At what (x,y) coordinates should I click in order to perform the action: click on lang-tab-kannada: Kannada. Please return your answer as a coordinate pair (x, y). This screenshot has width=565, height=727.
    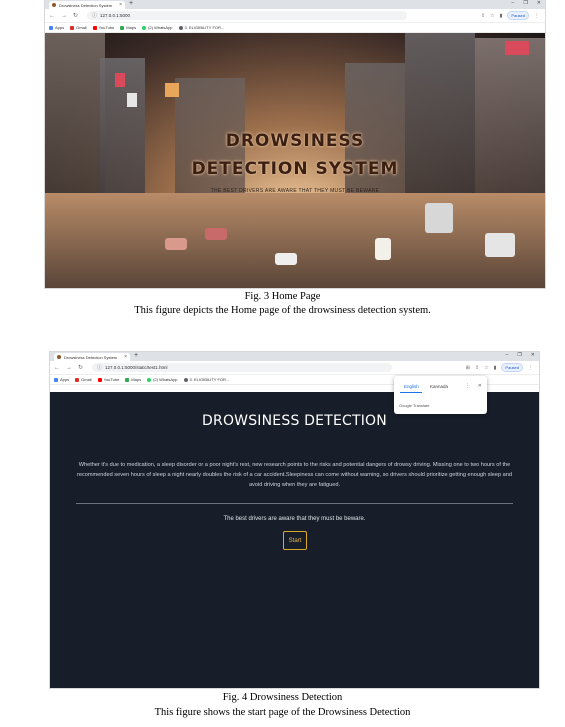
    Looking at the image, I should click on (439, 386).